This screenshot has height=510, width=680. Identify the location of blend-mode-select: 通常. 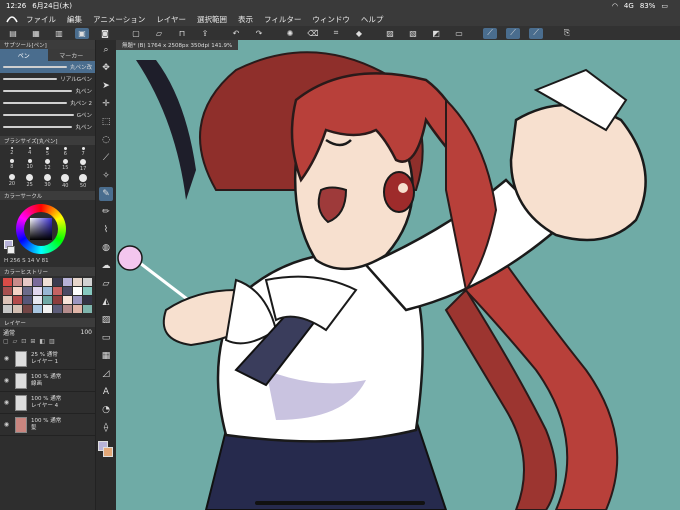
(9, 332).